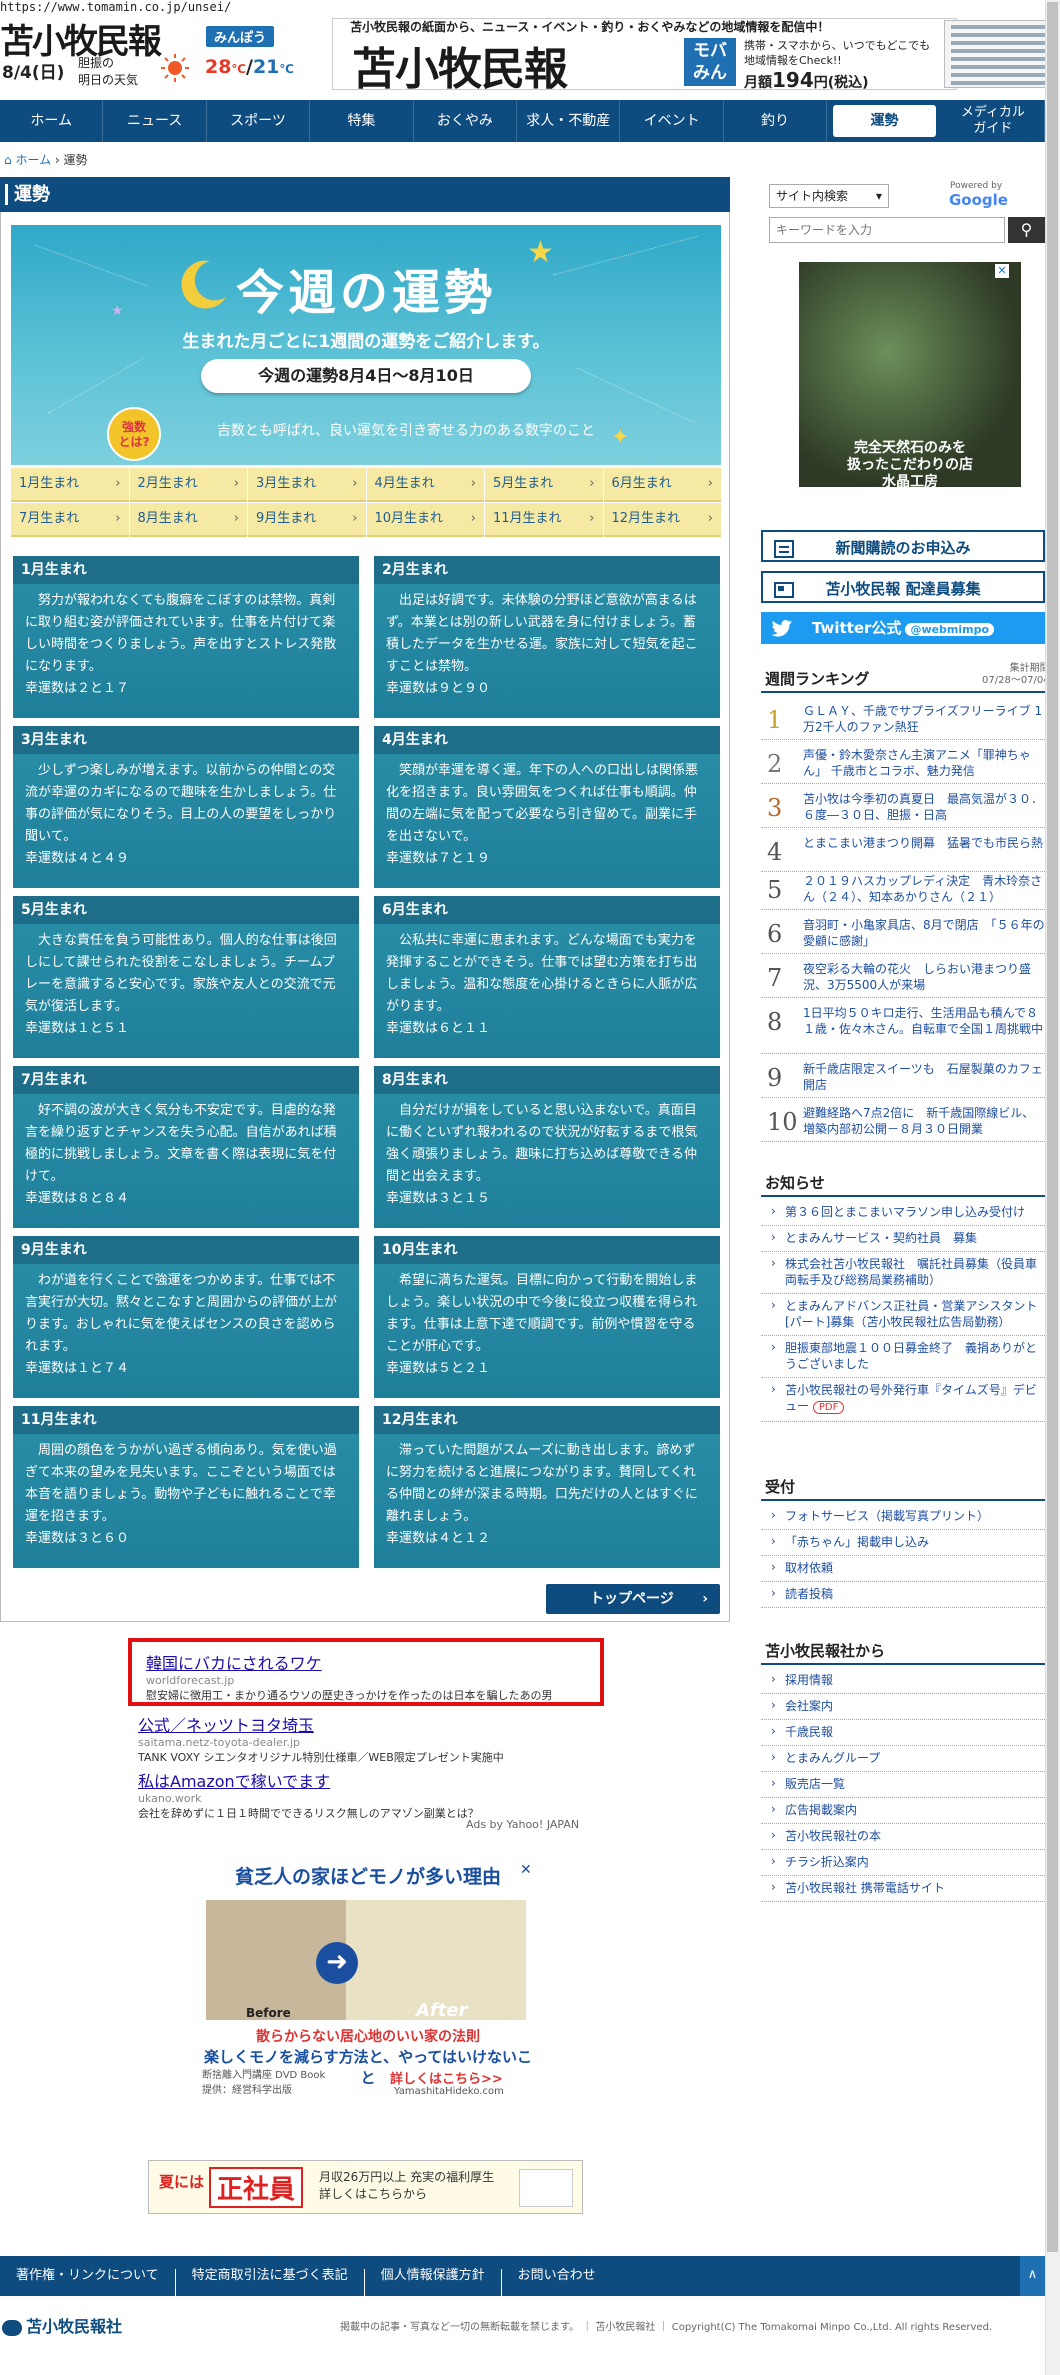 This screenshot has width=1060, height=2375. I want to click on temp-unit: ℃, so click(286, 69).